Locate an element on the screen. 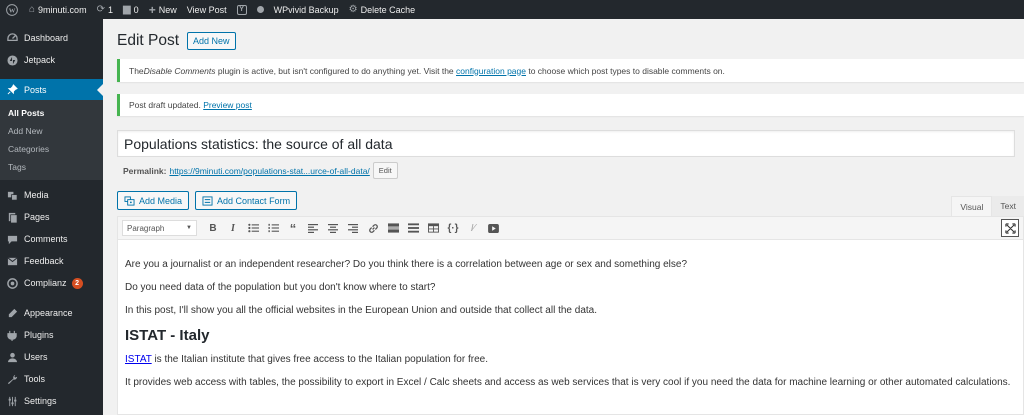 This screenshot has height=415, width=1024. menu-item-pages: Pages is located at coordinates (51, 217).